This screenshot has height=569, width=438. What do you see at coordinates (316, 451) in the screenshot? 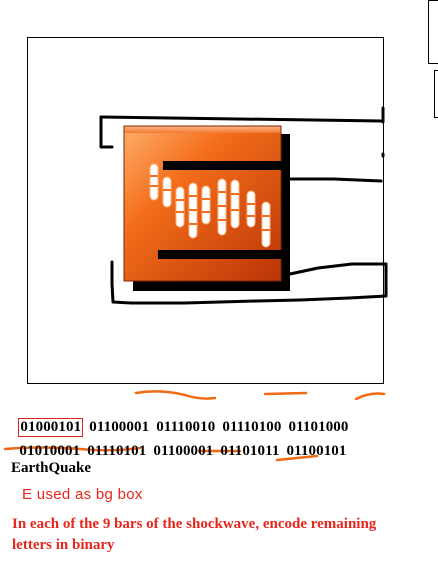
I see `binary-byte: 01100101` at bounding box center [316, 451].